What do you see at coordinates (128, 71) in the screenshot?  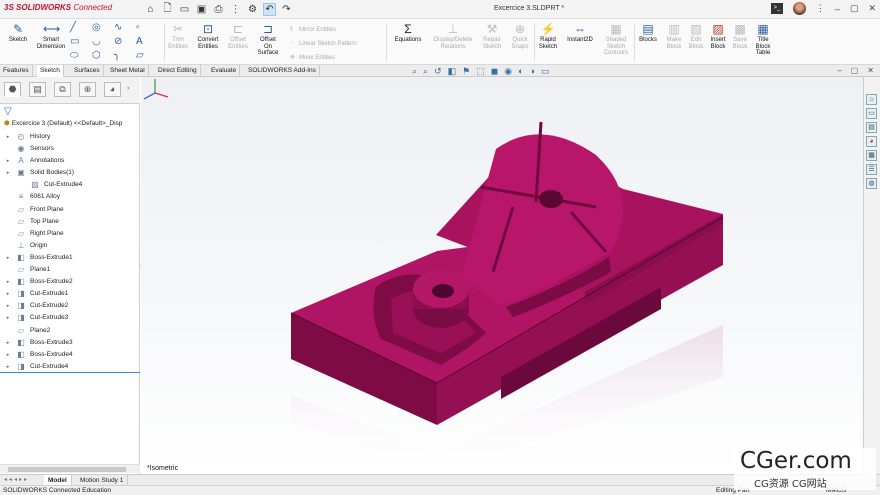 I see `tab-sheet-metal: Sheet Metal` at bounding box center [128, 71].